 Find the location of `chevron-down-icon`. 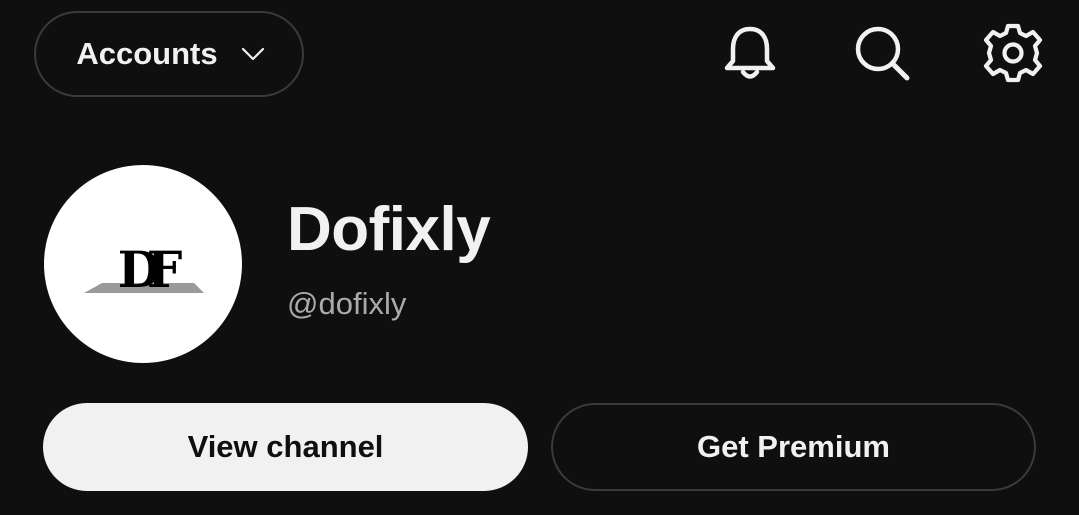

chevron-down-icon is located at coordinates (253, 54).